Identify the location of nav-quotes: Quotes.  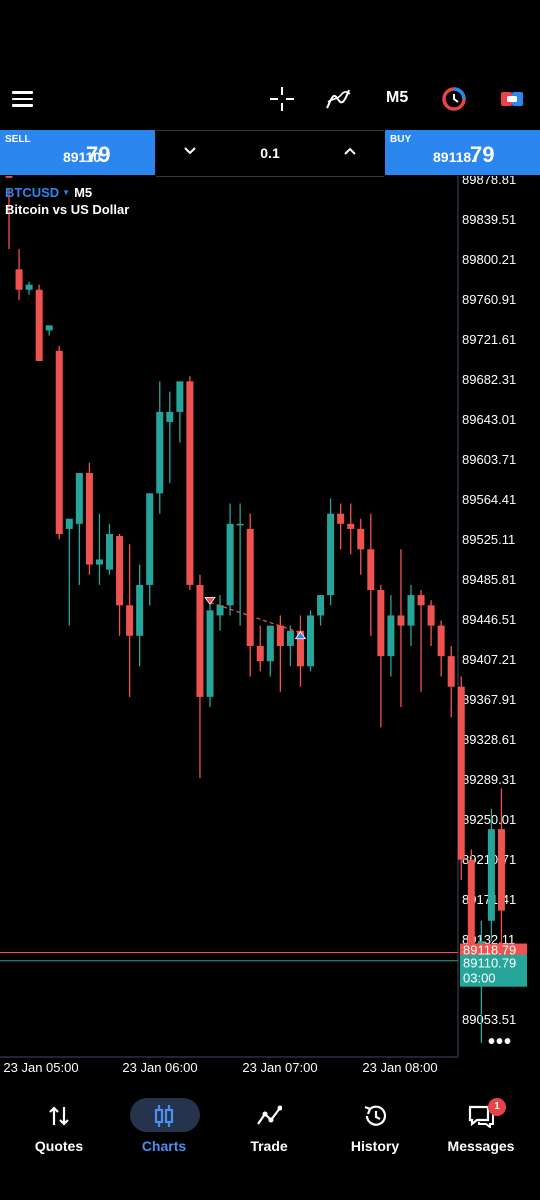
(59, 1127).